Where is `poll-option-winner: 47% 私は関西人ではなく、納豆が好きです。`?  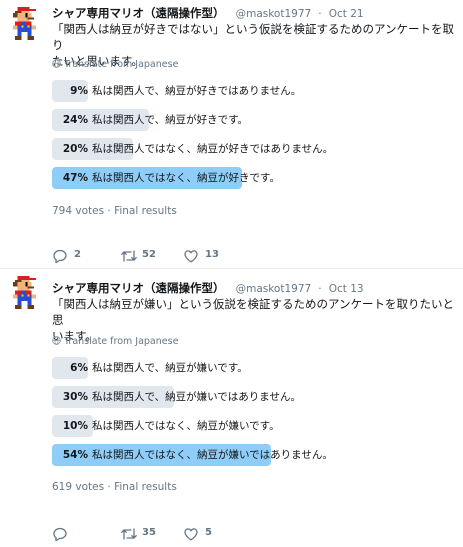 poll-option-winner: 47% 私は関西人ではなく、納豆が好きです。 is located at coordinates (234, 178).